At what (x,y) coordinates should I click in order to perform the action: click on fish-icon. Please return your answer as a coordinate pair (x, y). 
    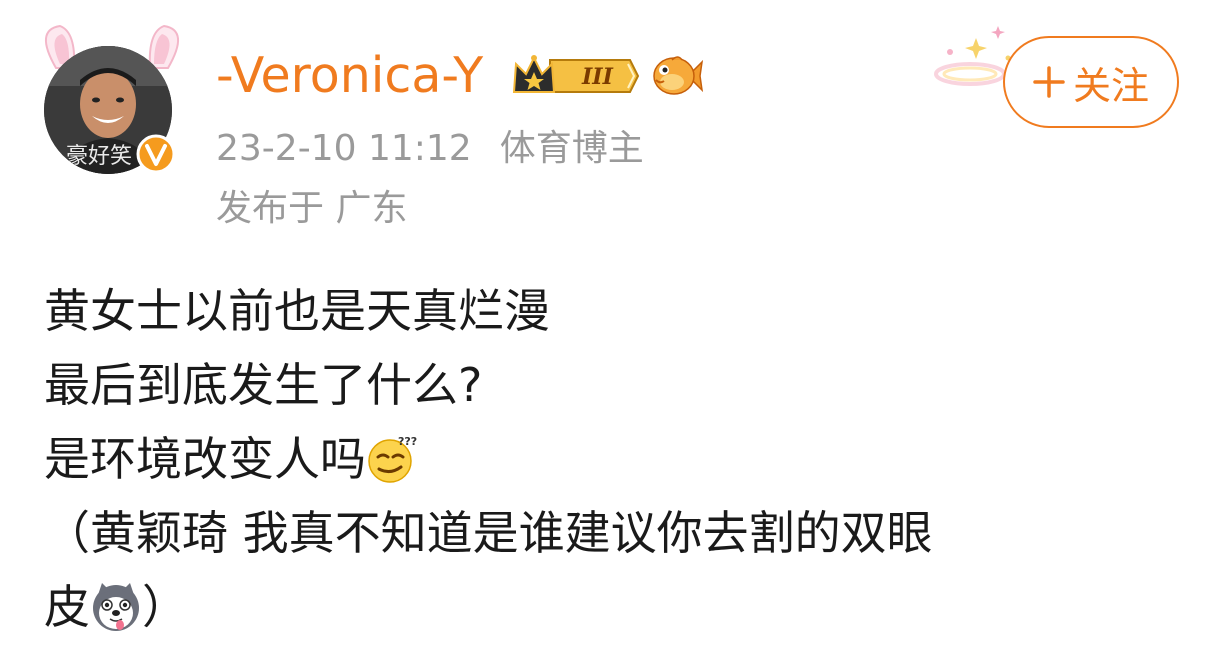
    Looking at the image, I should click on (678, 76).